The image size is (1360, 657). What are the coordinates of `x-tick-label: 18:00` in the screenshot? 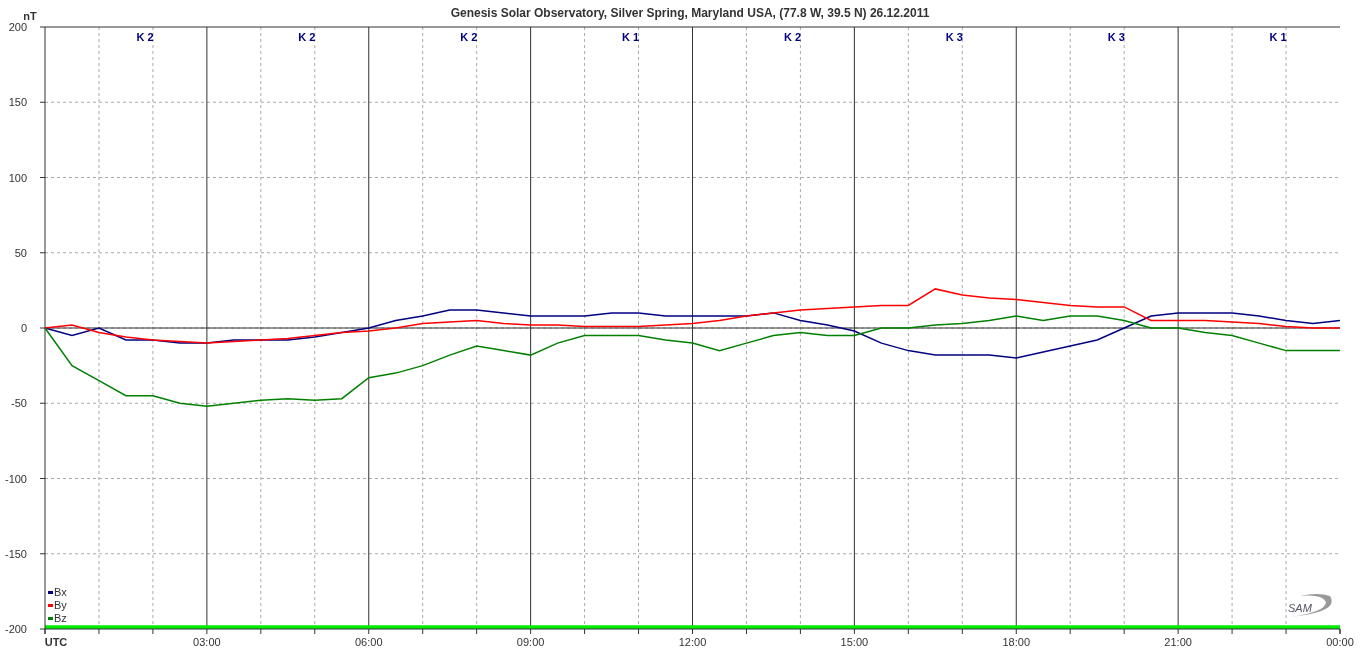 It's located at (1016, 642).